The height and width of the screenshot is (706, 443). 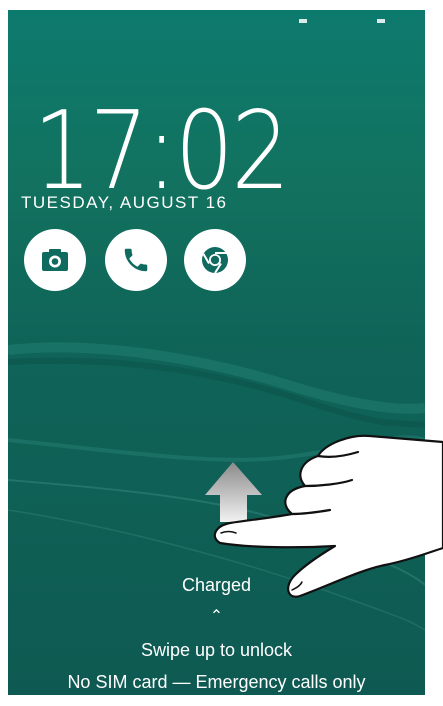 I want to click on swipe-gesture-hand-illustration, so click(x=324, y=516).